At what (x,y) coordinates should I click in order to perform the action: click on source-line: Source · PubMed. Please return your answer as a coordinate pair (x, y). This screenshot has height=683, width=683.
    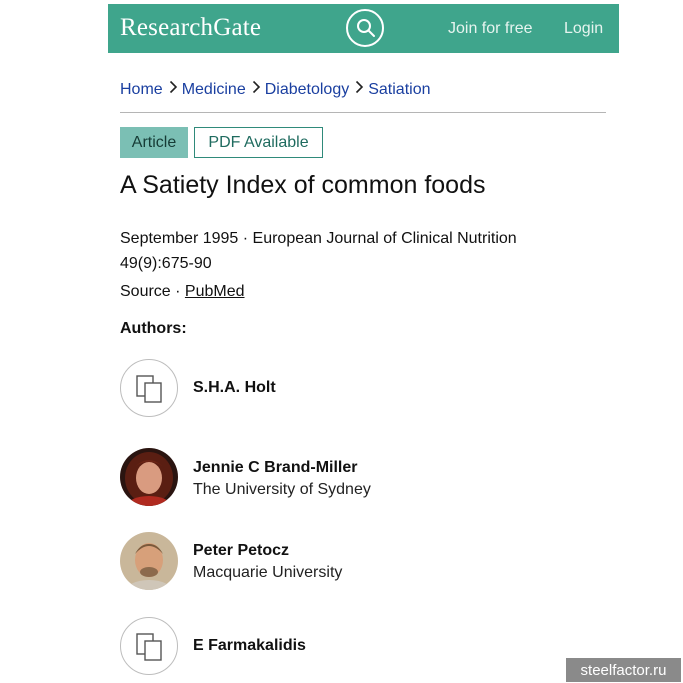
    Looking at the image, I should click on (182, 292).